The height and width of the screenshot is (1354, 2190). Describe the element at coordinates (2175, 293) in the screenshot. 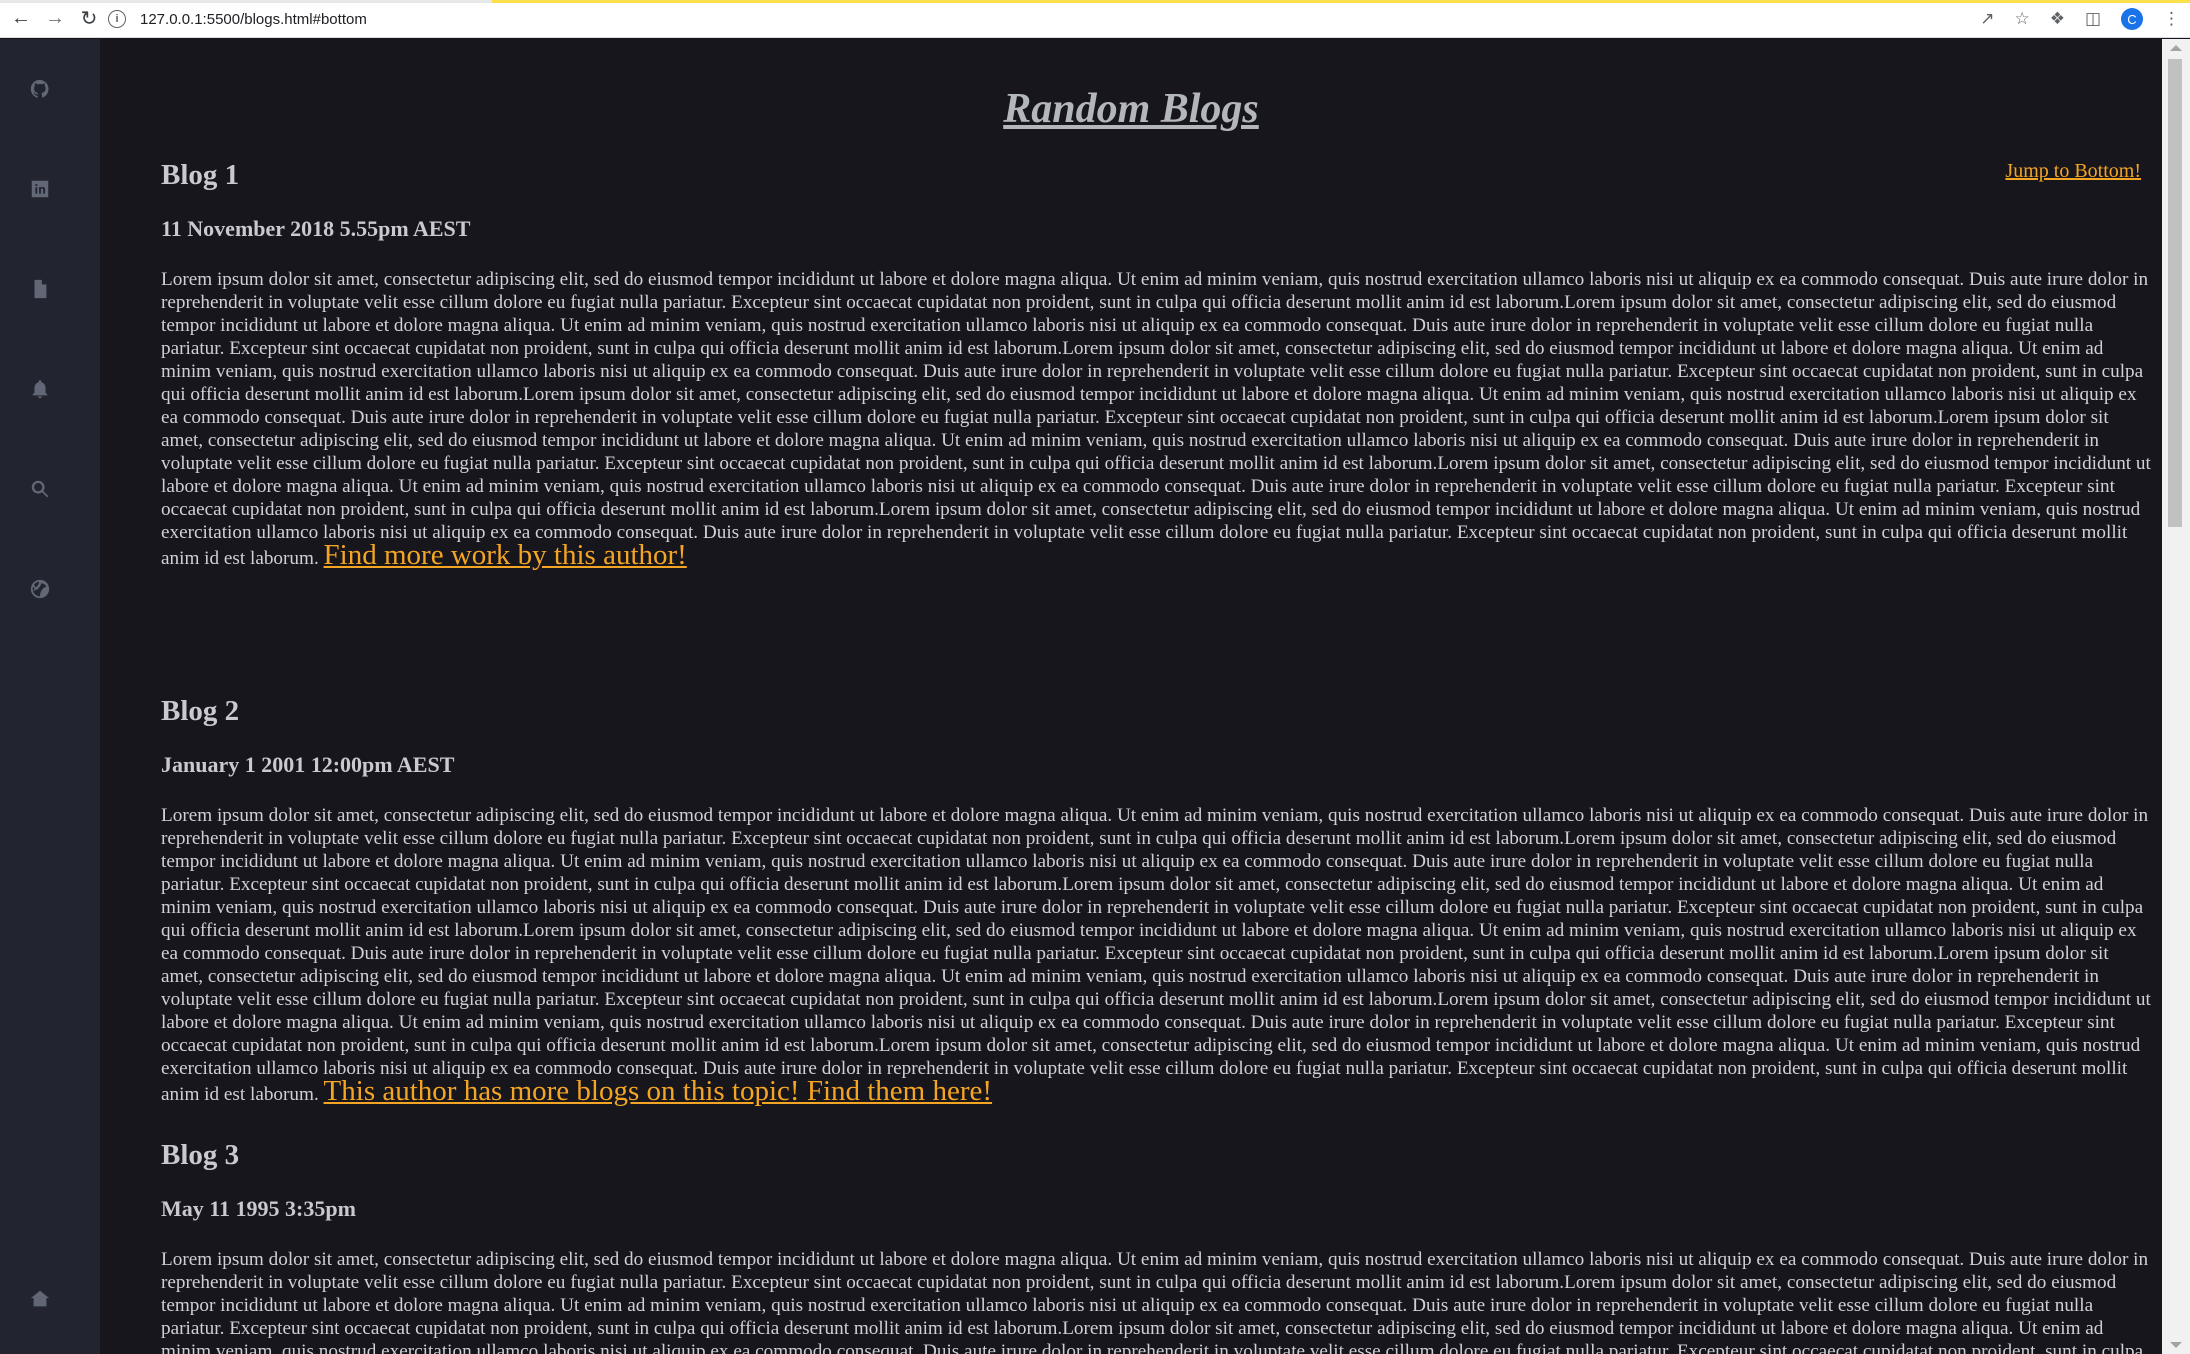

I see `scrollbar-thumb` at that location.